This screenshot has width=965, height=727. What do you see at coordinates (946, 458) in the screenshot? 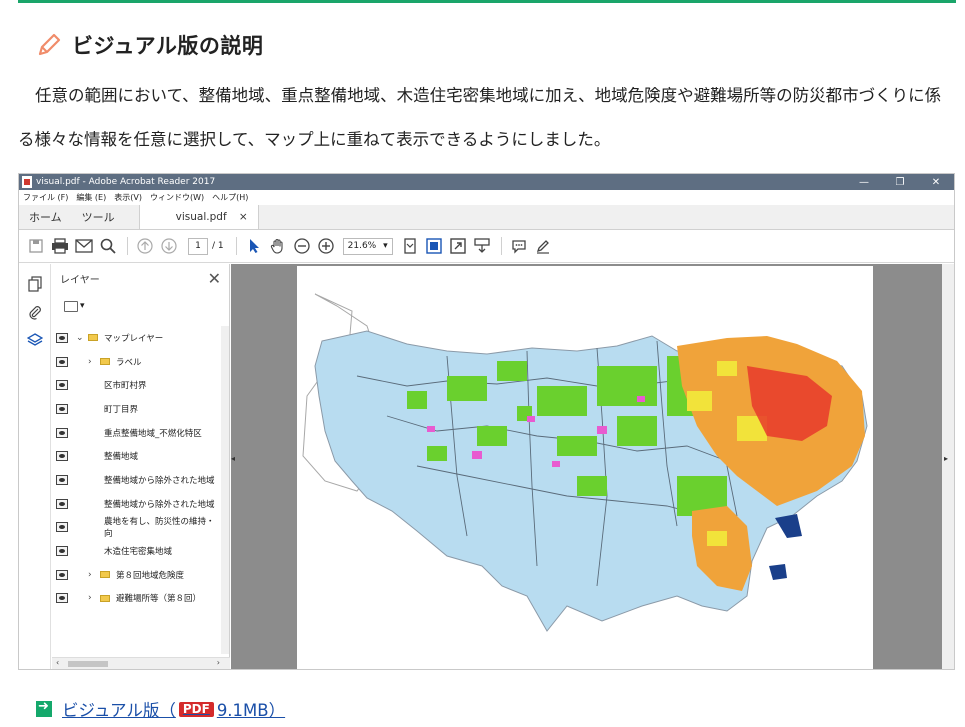
I see `expand-panel-icon: ▸` at bounding box center [946, 458].